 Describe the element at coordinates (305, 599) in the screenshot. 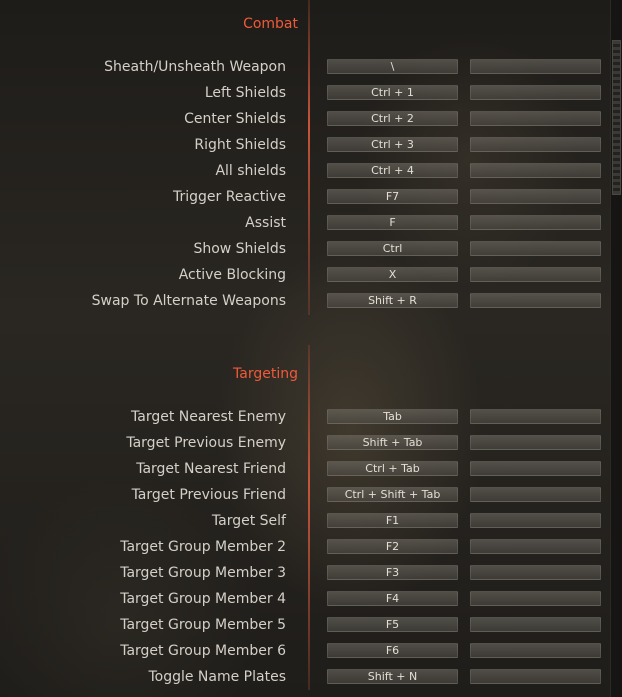

I see `keybind-row: Target Group Member 4 F4` at that location.